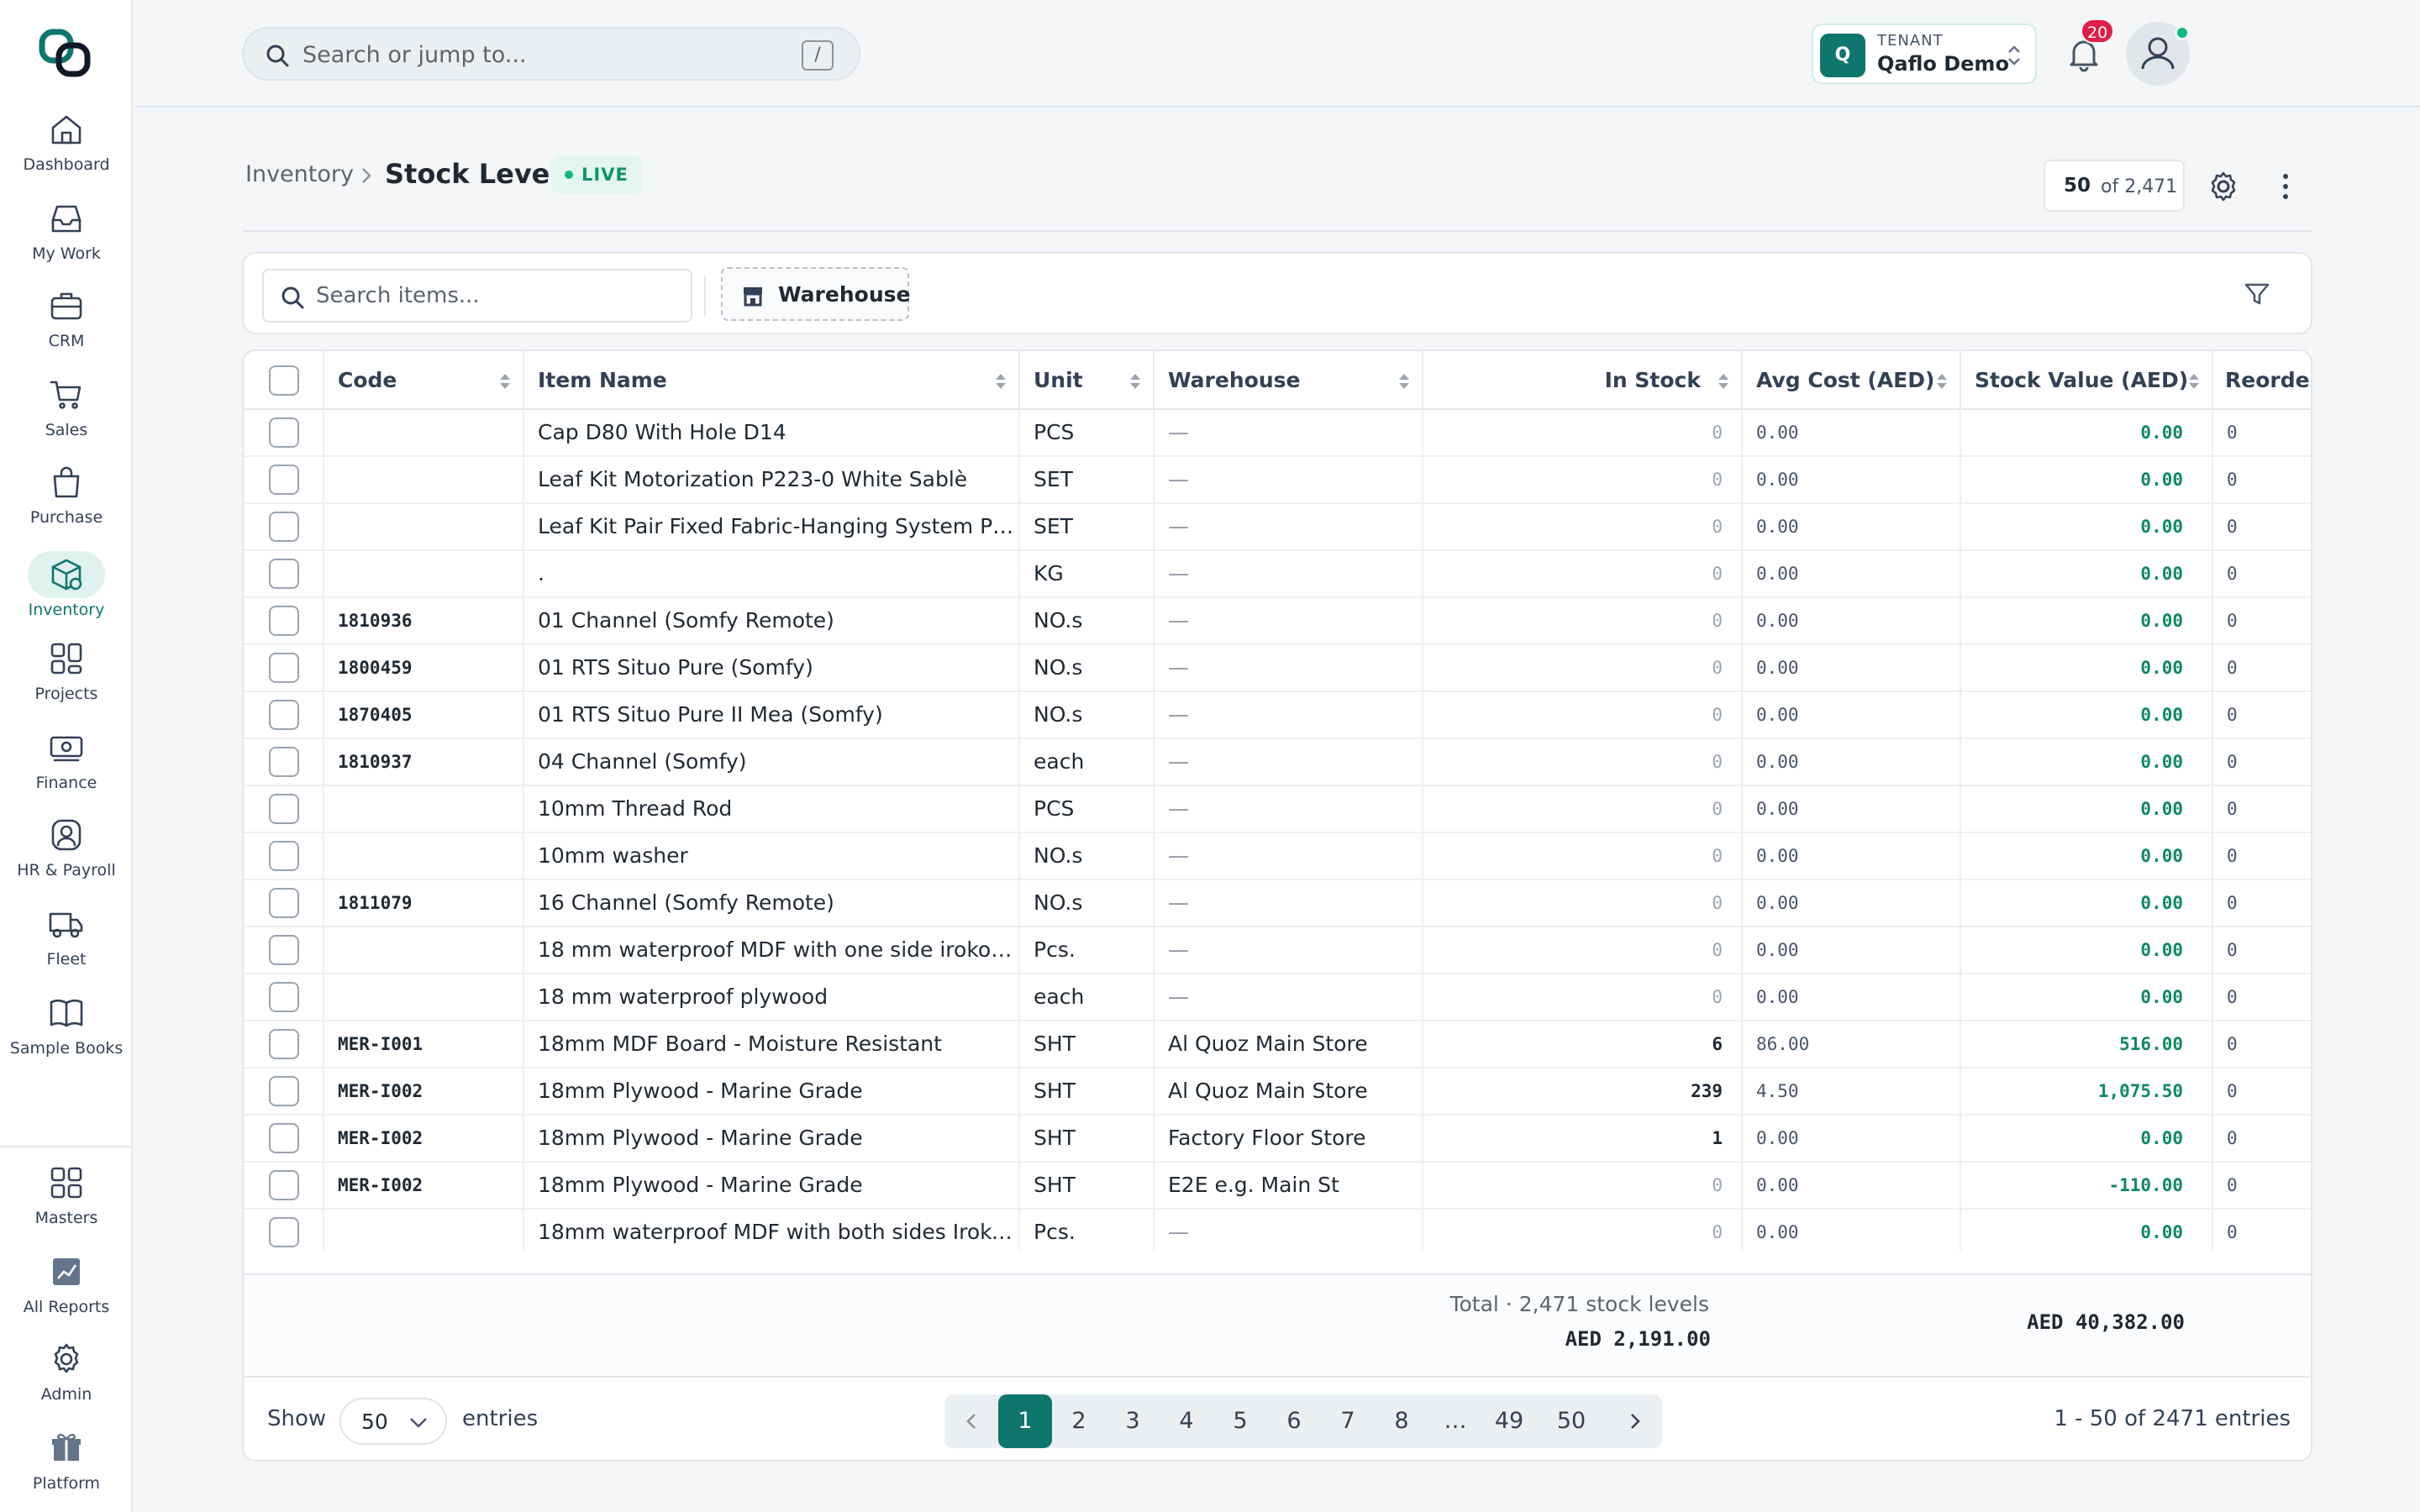 Image resolution: width=2420 pixels, height=1512 pixels. Describe the element at coordinates (66, 1462) in the screenshot. I see `sidebar-item-platform: Platform` at that location.